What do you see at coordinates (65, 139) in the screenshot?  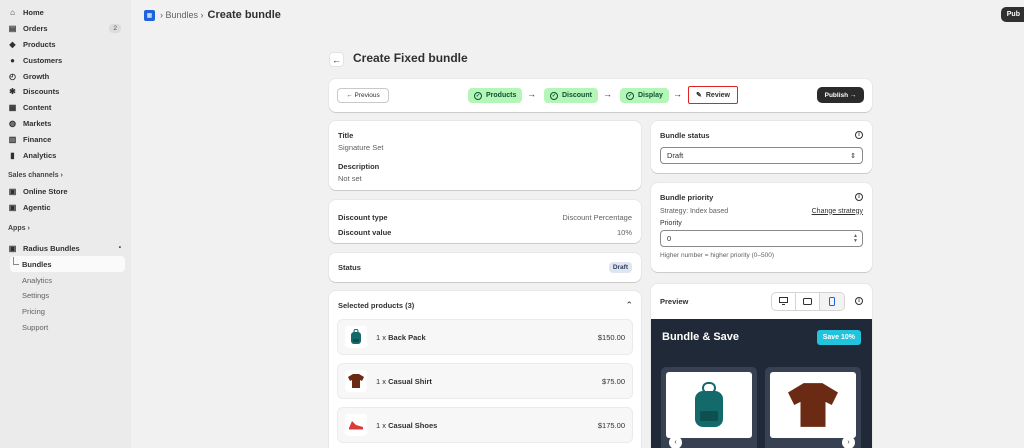 I see `sidebar-item-finance: ▥ Finance` at bounding box center [65, 139].